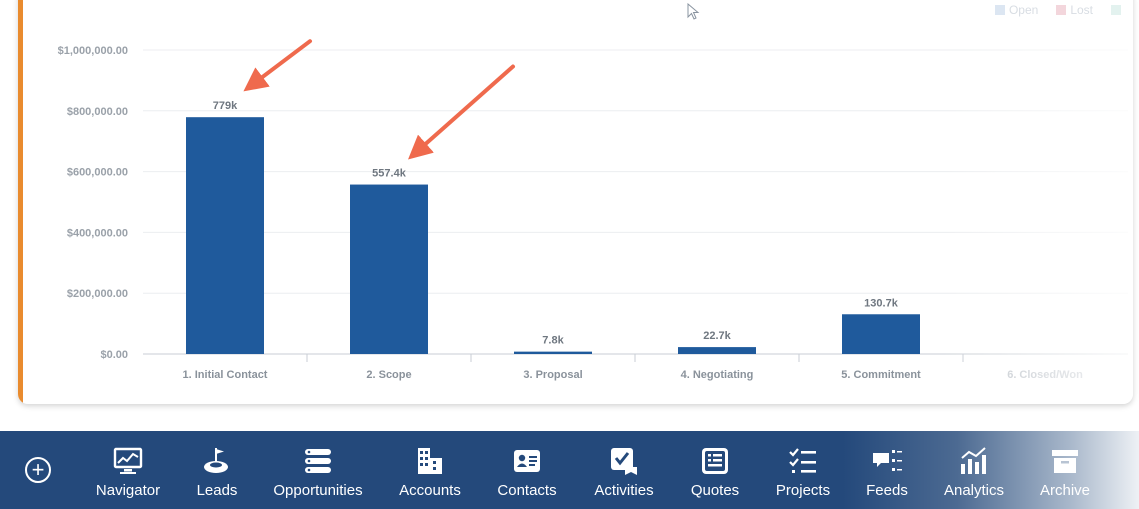 Image resolution: width=1139 pixels, height=509 pixels. I want to click on nav-item-contacts: Contacts, so click(527, 470).